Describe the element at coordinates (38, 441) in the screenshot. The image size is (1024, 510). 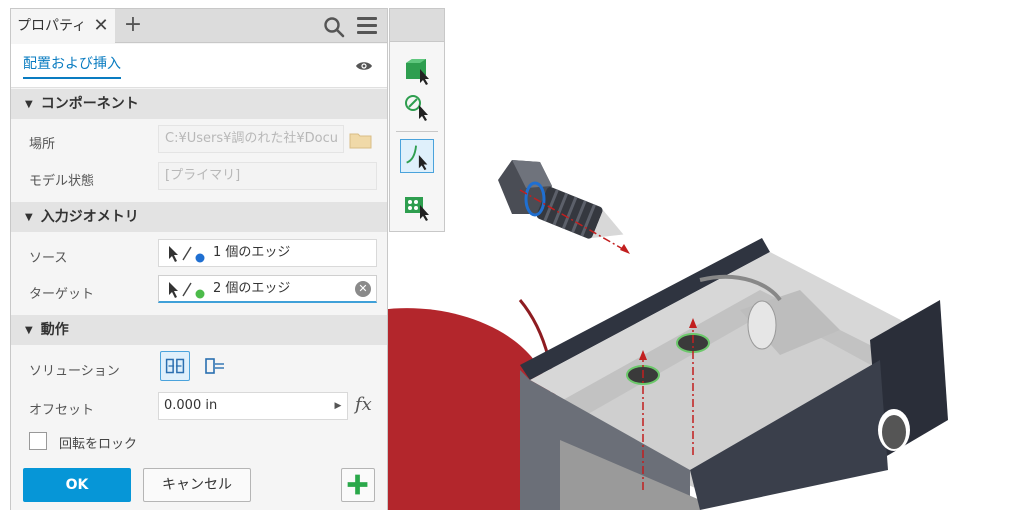
I see `lock-rotation-checkbox` at that location.